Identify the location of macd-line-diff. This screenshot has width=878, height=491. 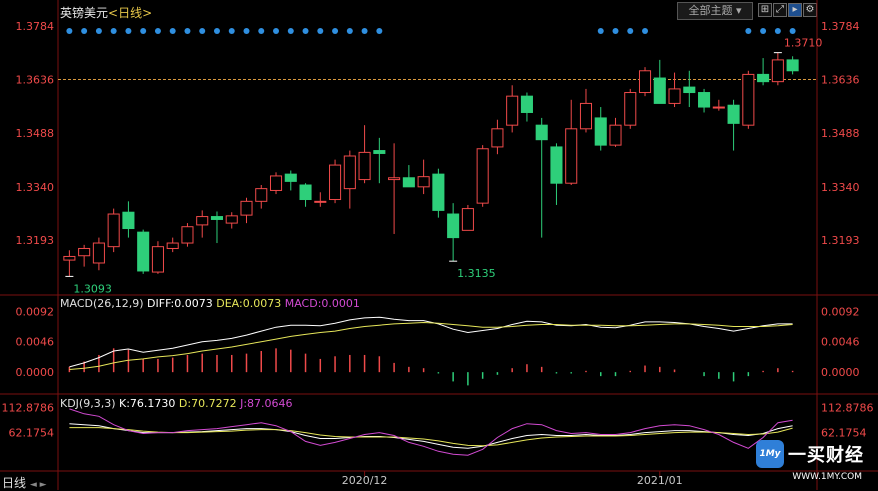
(431, 342).